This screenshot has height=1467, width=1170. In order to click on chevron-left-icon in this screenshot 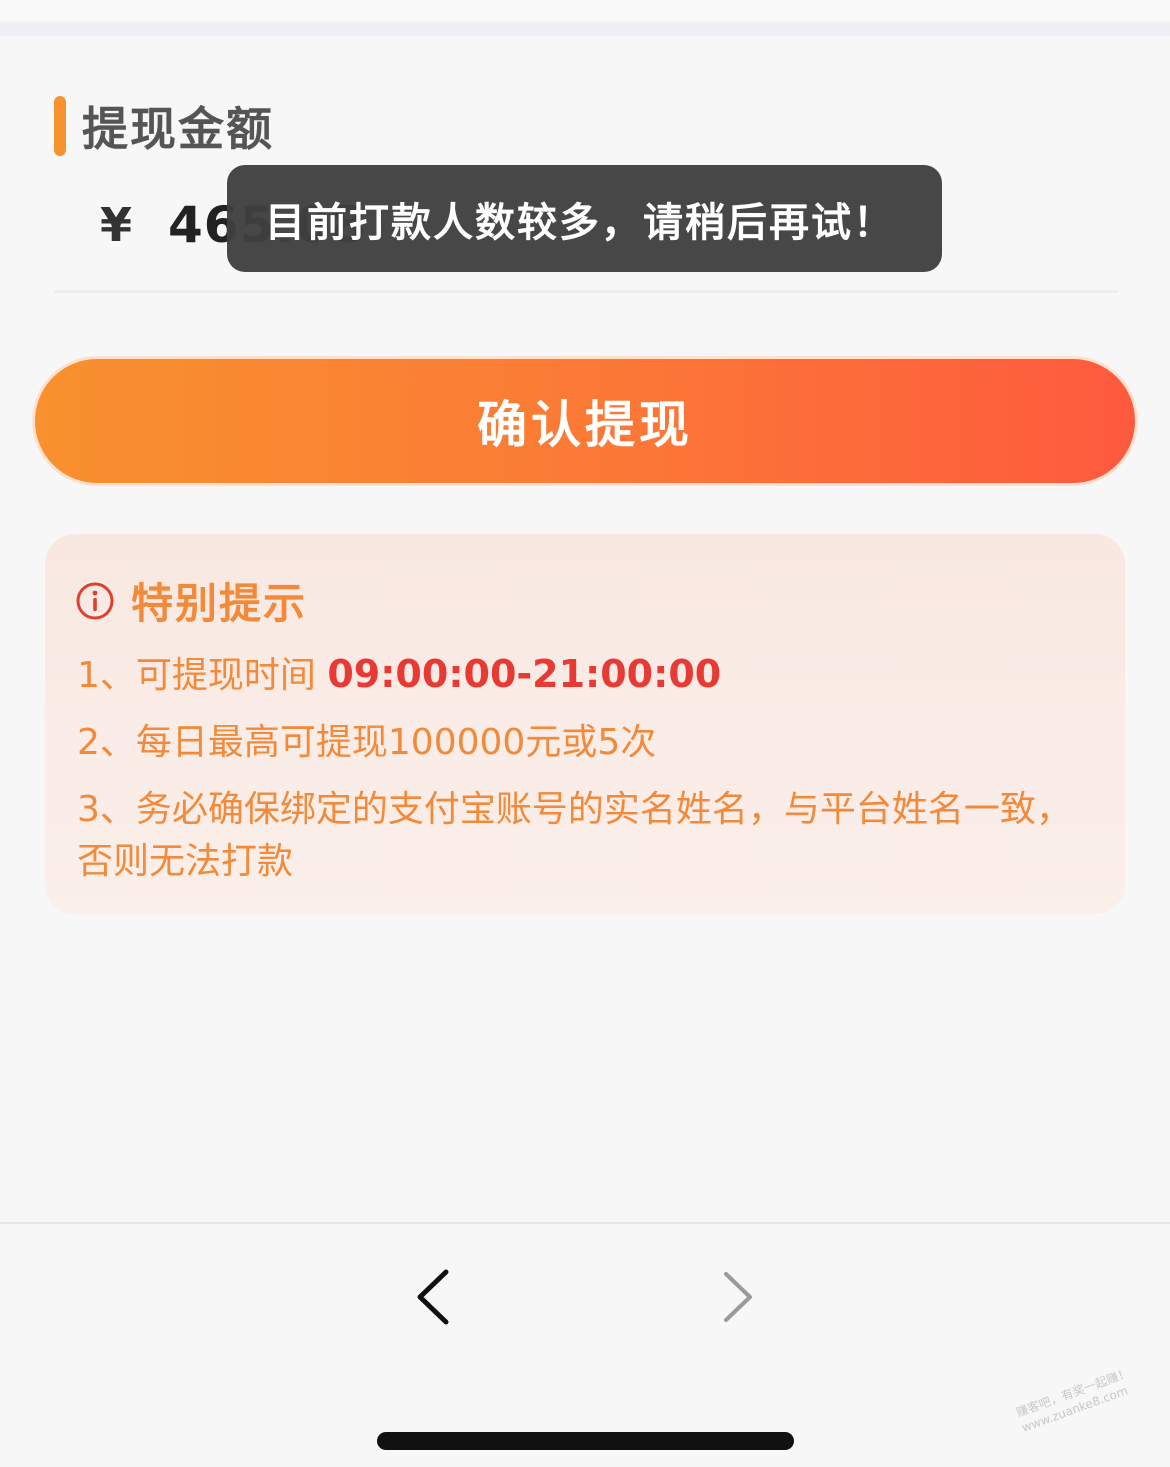, I will do `click(433, 1297)`.